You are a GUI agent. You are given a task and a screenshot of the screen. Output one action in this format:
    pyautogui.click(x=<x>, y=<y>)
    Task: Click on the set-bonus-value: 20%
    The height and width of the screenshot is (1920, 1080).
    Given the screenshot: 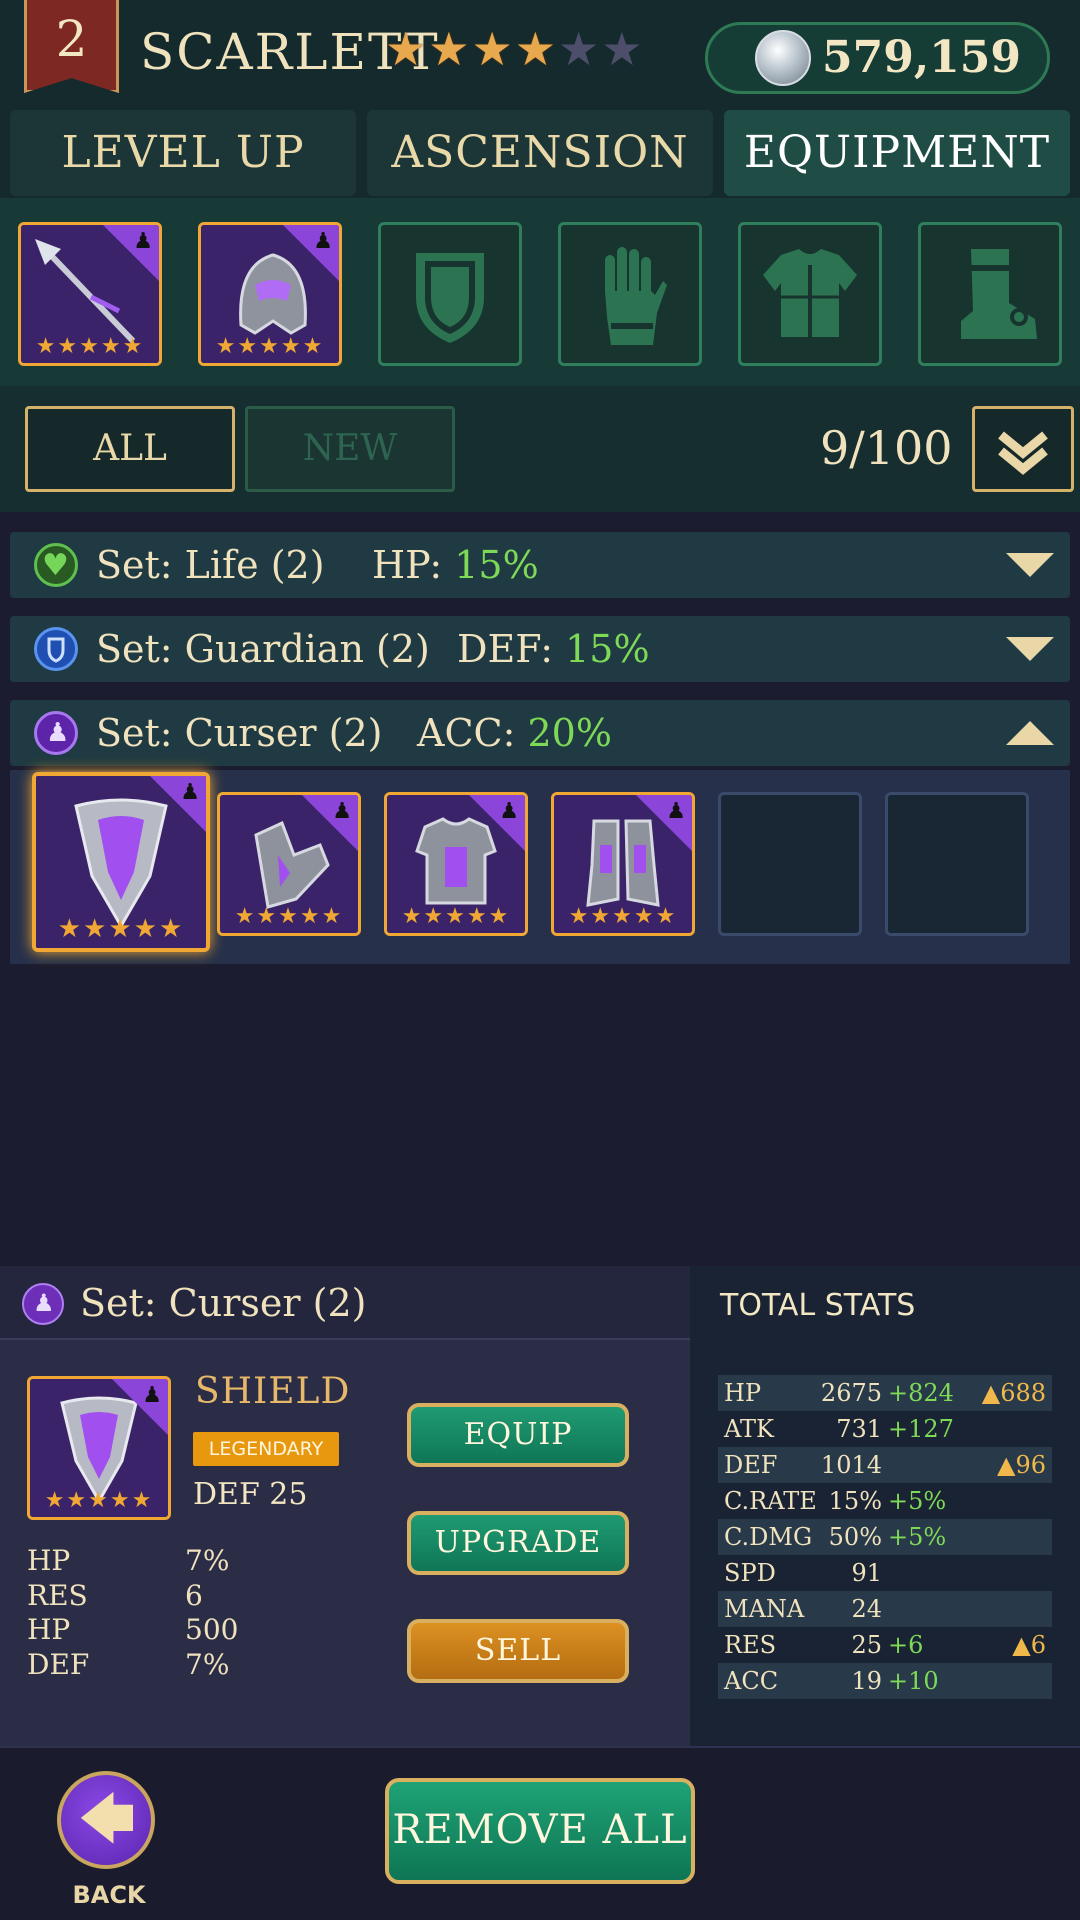 What is the action you would take?
    pyautogui.click(x=569, y=733)
    